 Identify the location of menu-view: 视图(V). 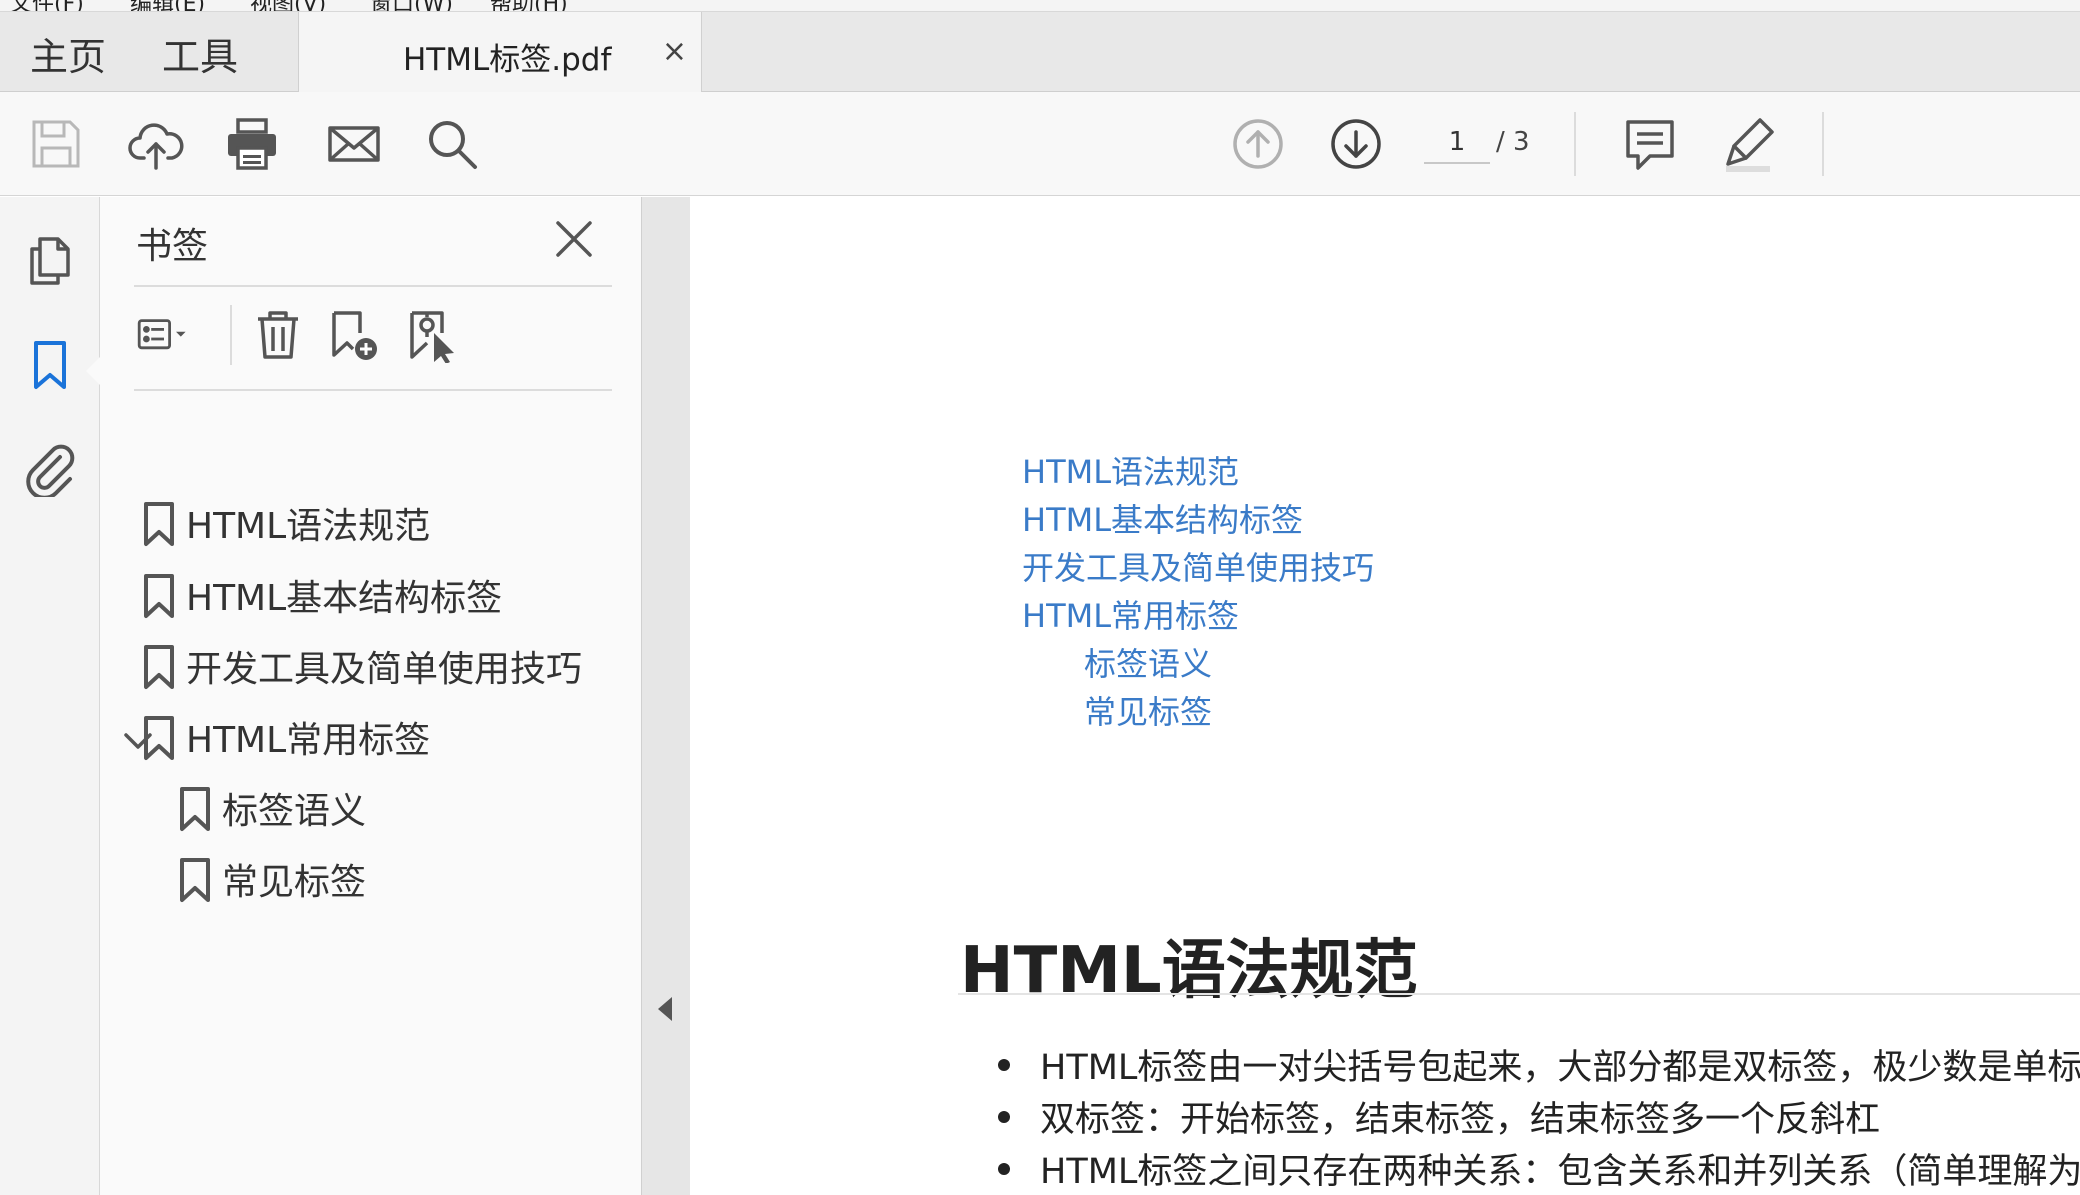
(288, 5).